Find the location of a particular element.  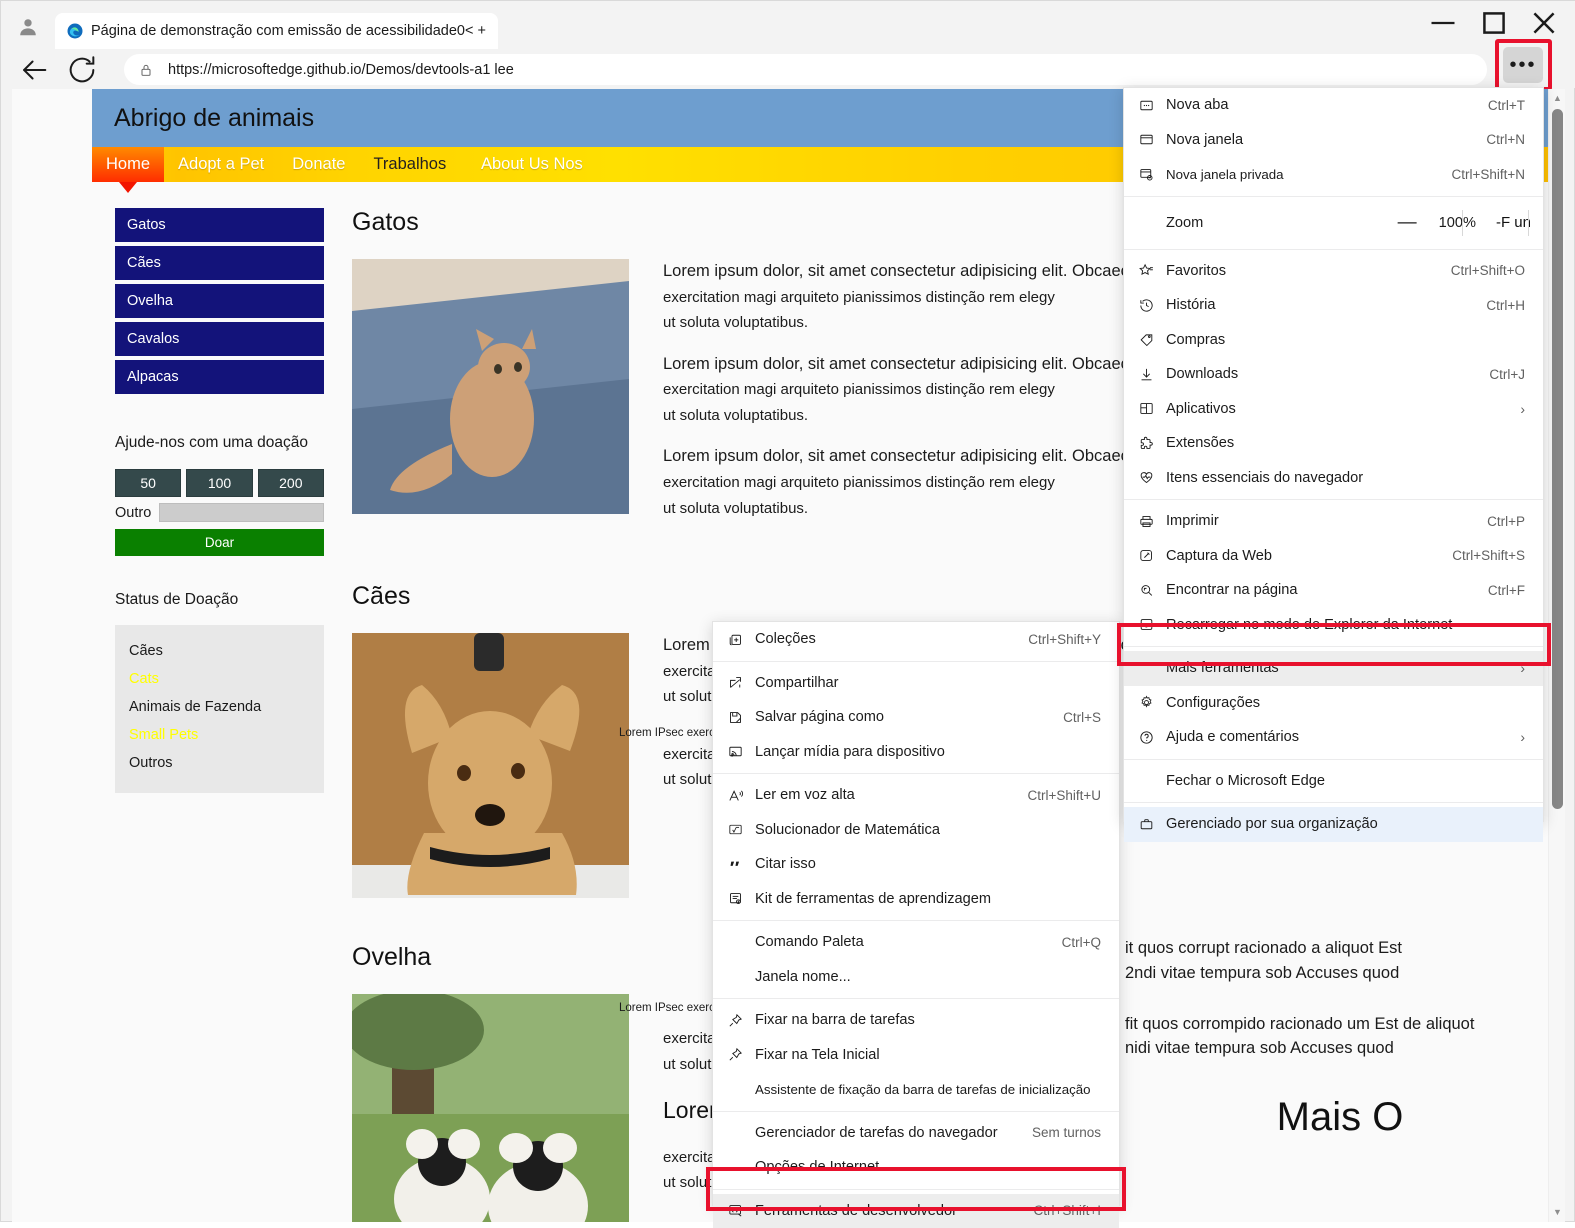

menu-item-favoritos: Favoritos Ctrl+Shift+O is located at coordinates (1333, 271).